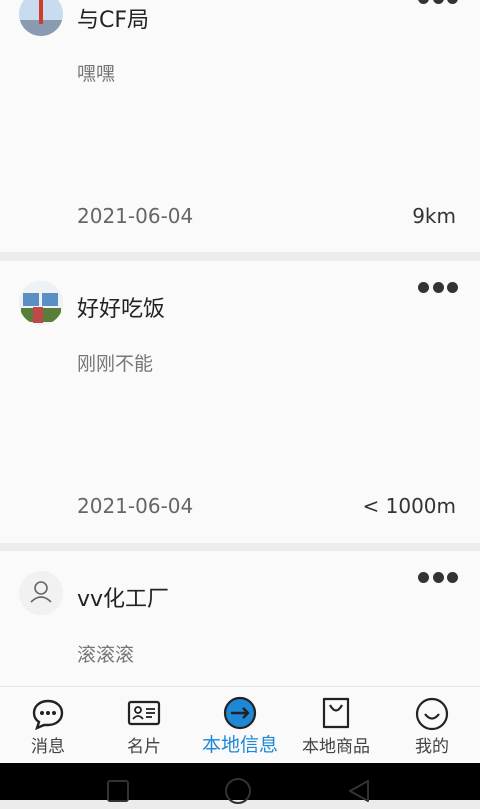 The height and width of the screenshot is (809, 480). I want to click on post-distance: 9km, so click(434, 216).